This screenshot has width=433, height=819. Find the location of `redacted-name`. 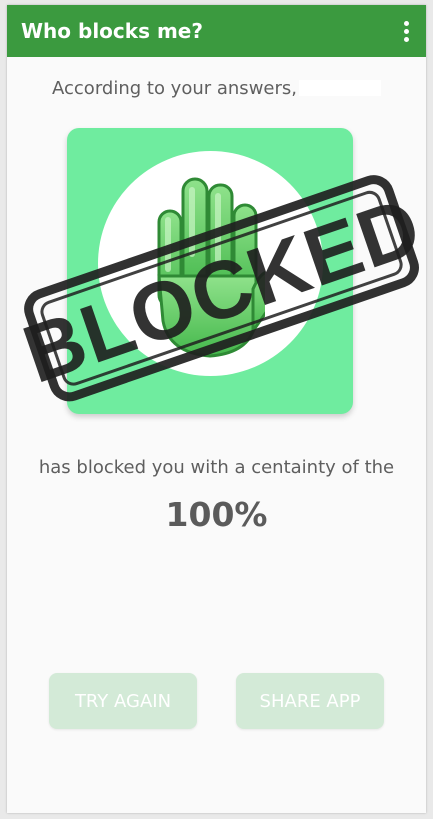

redacted-name is located at coordinates (339, 88).